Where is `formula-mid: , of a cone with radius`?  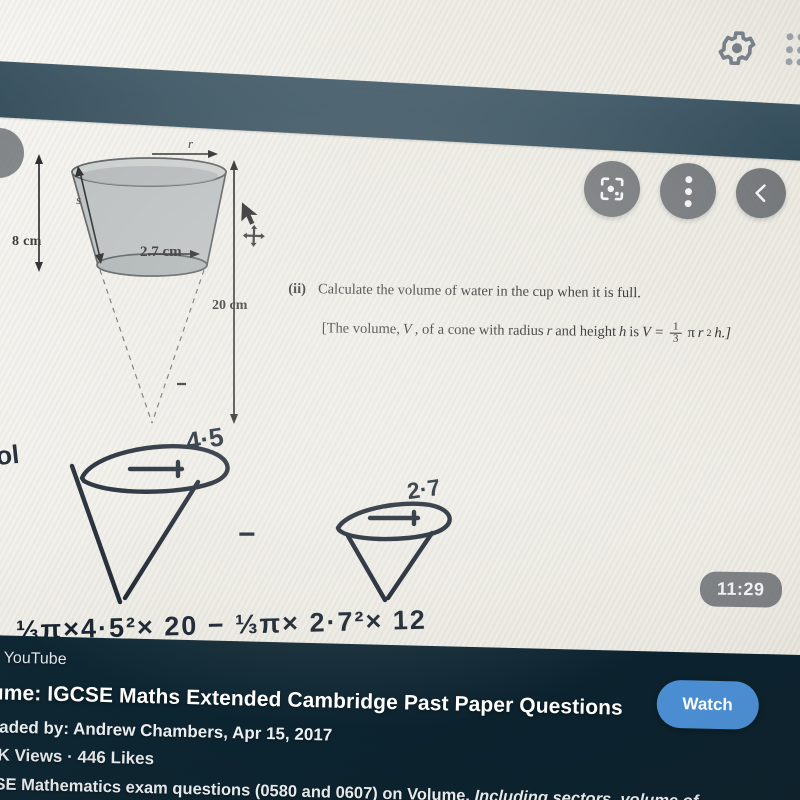 formula-mid: , of a cone with radius is located at coordinates (479, 330).